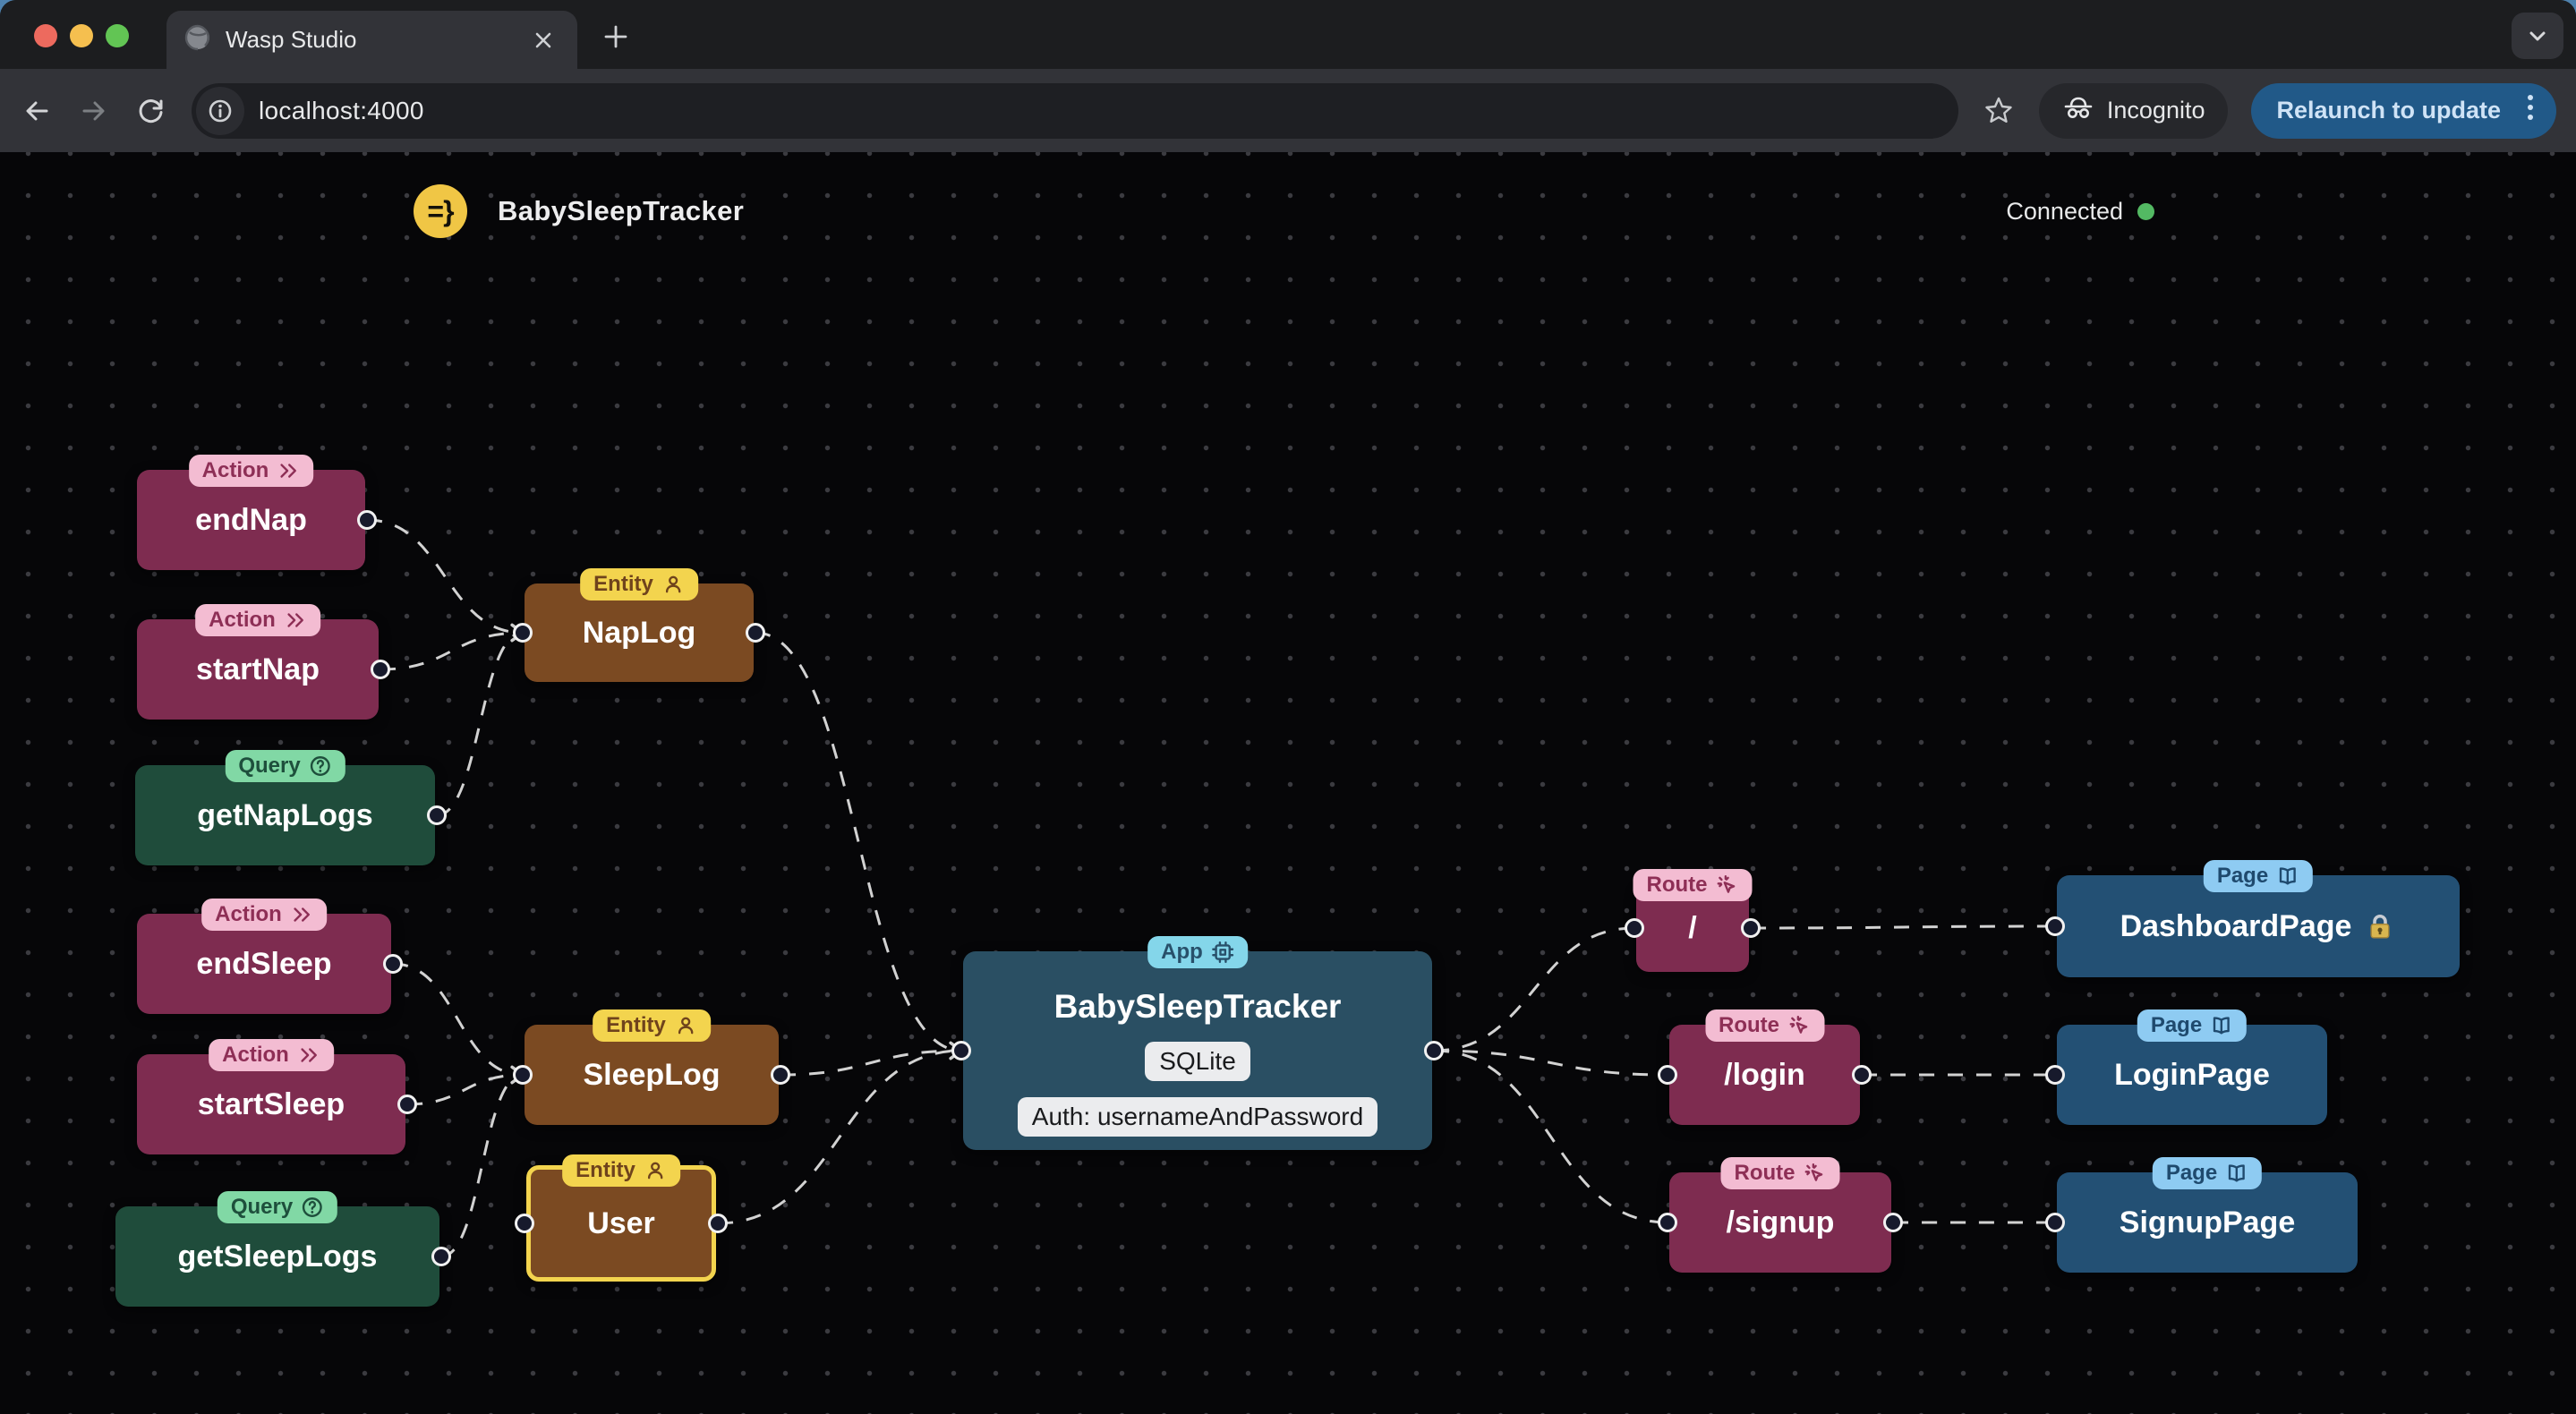 The height and width of the screenshot is (1414, 2576). I want to click on entity-badge: Entity, so click(621, 1170).